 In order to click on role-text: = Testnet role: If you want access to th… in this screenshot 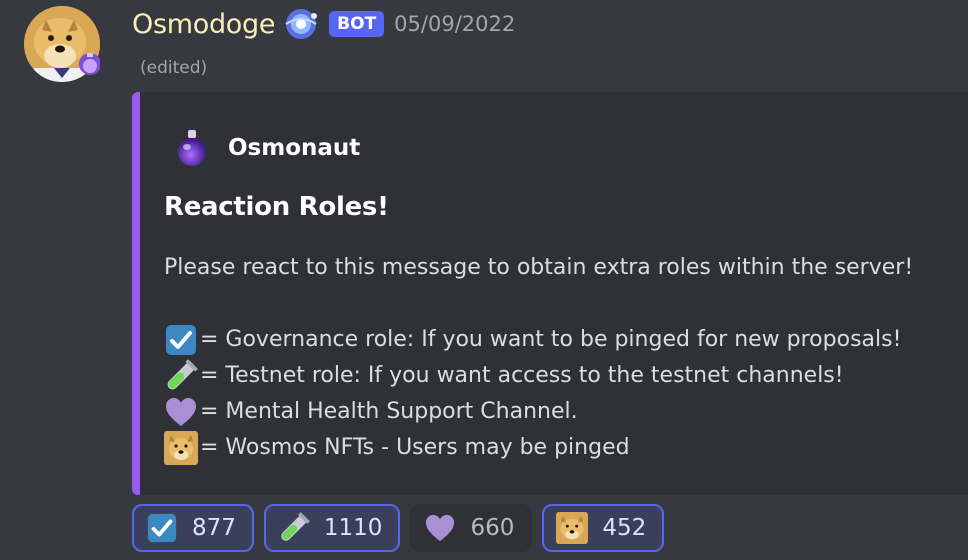, I will do `click(522, 375)`.